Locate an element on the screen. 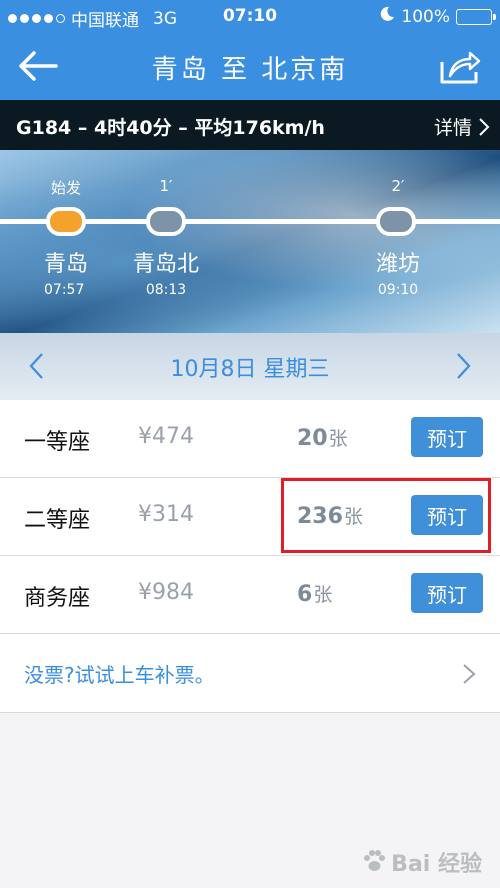 This screenshot has width=500, height=888. baidu-watermark-logo: Bai 经验 is located at coordinates (421, 862).